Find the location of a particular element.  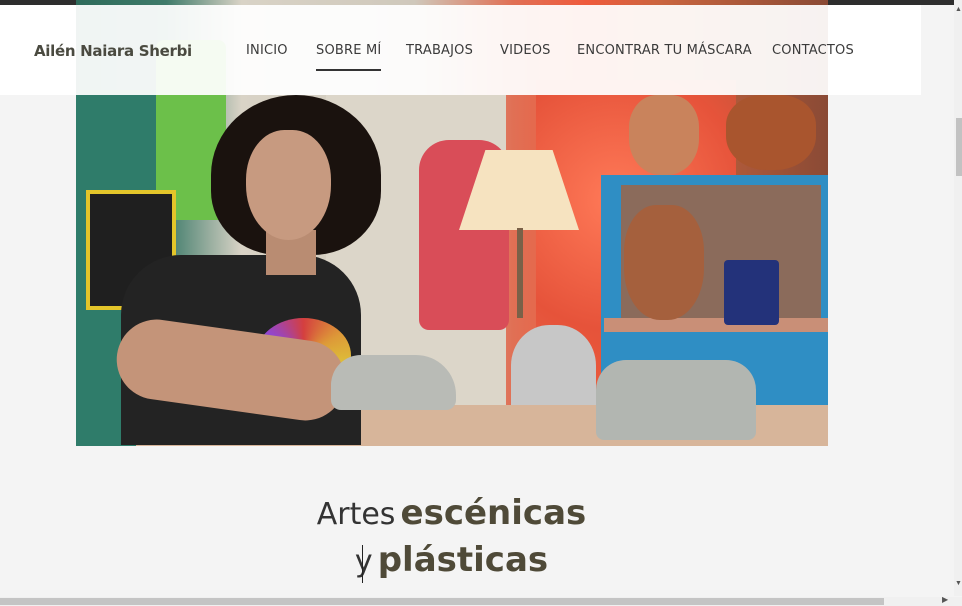

woman-face is located at coordinates (288, 185).